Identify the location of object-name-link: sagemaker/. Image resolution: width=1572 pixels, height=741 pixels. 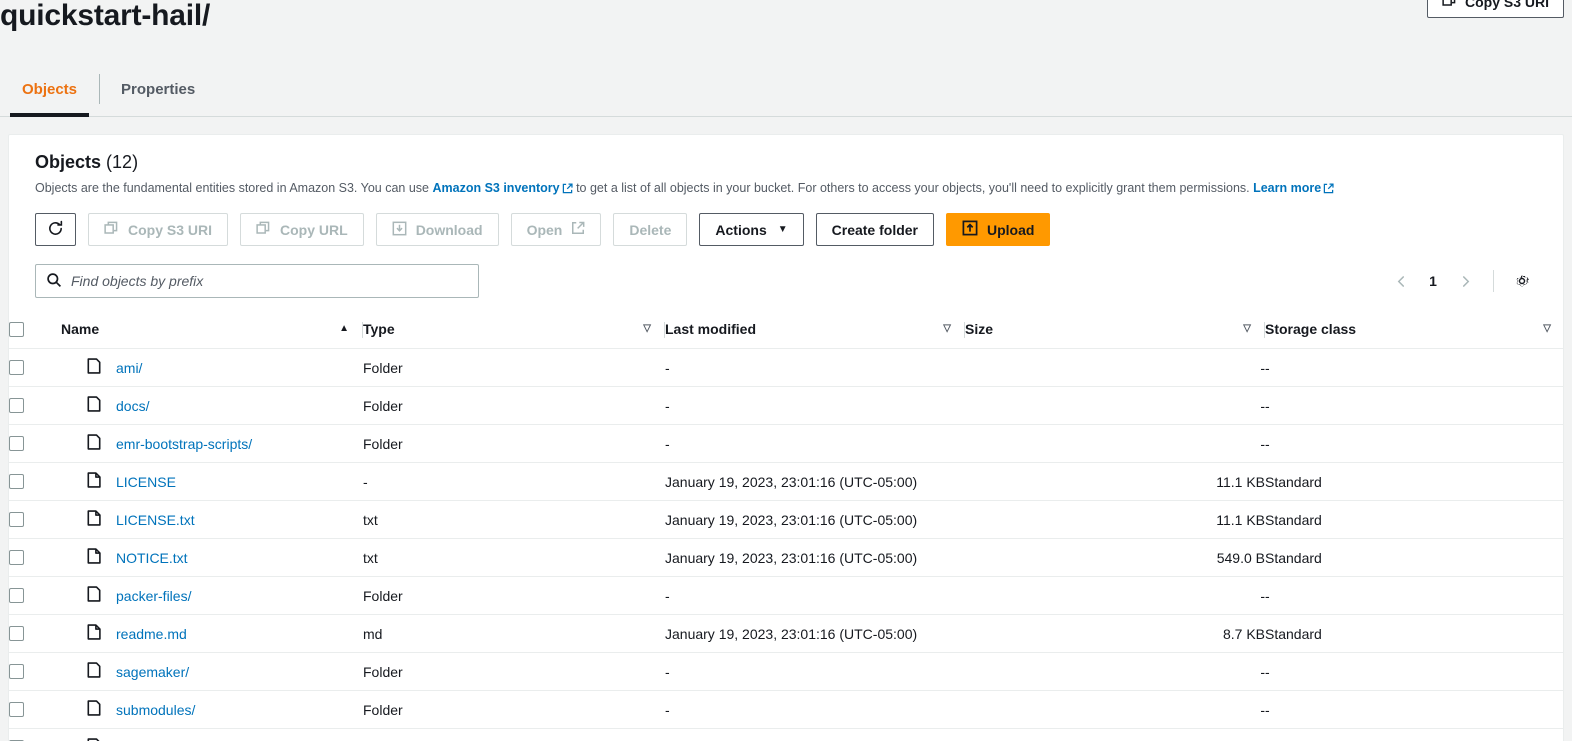
(152, 672).